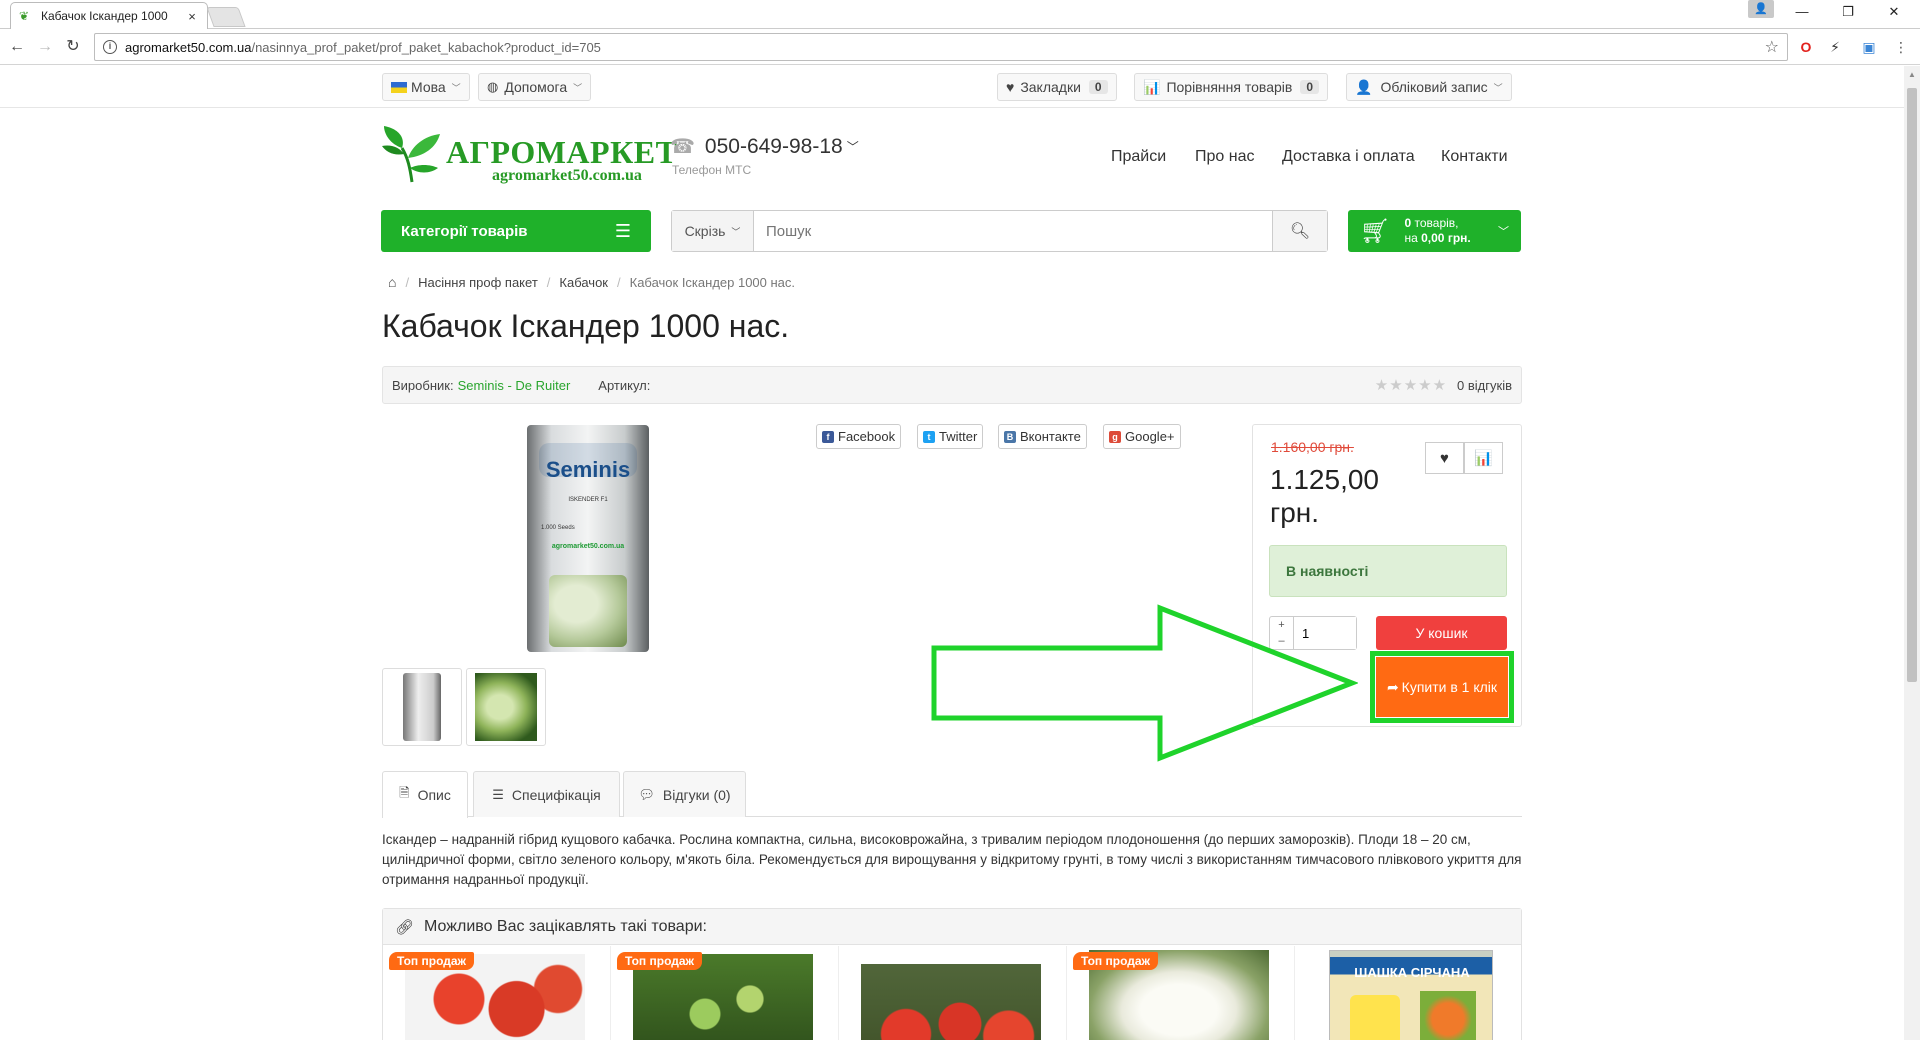 This screenshot has width=1920, height=1040. I want to click on buy-one-click-button: ➦ Купити в 1 клік, so click(1442, 687).